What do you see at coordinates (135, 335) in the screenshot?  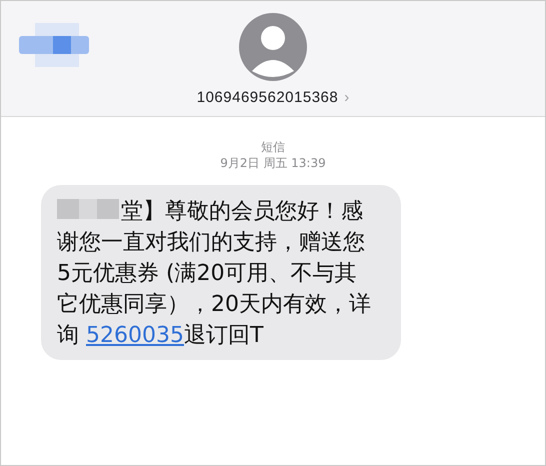 I see `phone-link: 5260035` at bounding box center [135, 335].